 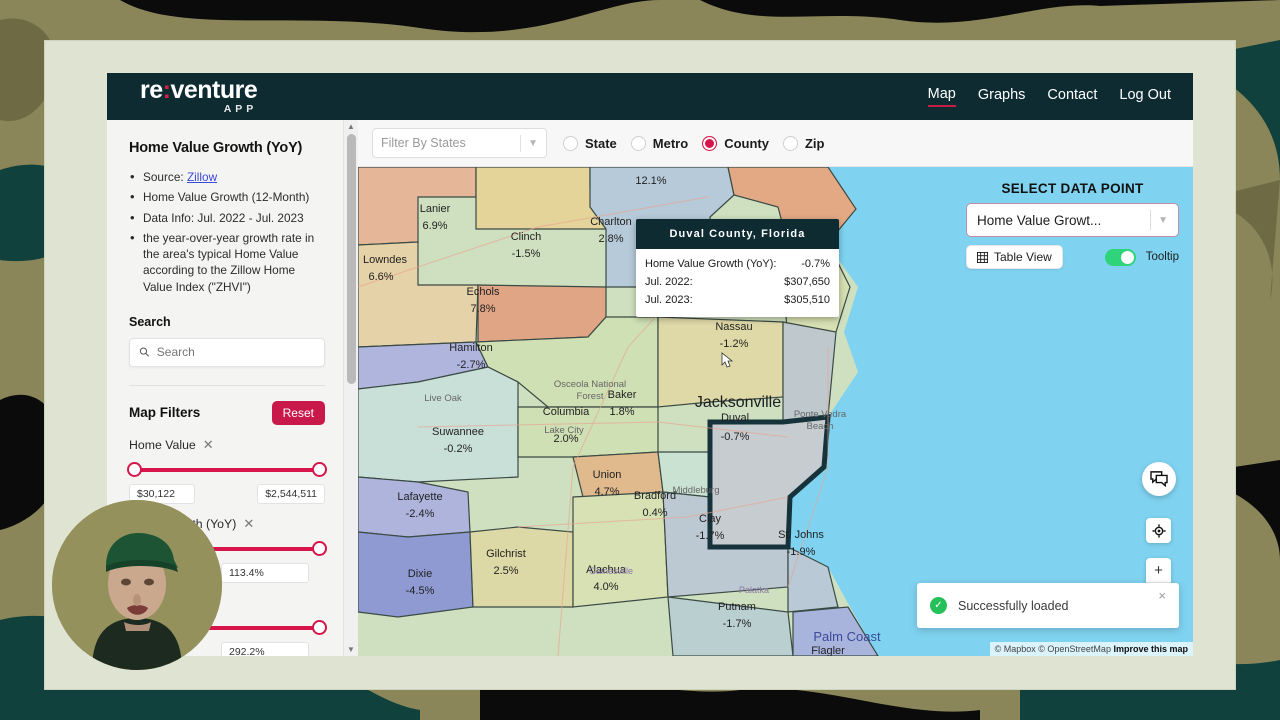 I want to click on view-controls-row: Table View Tooltip, so click(x=1072, y=257).